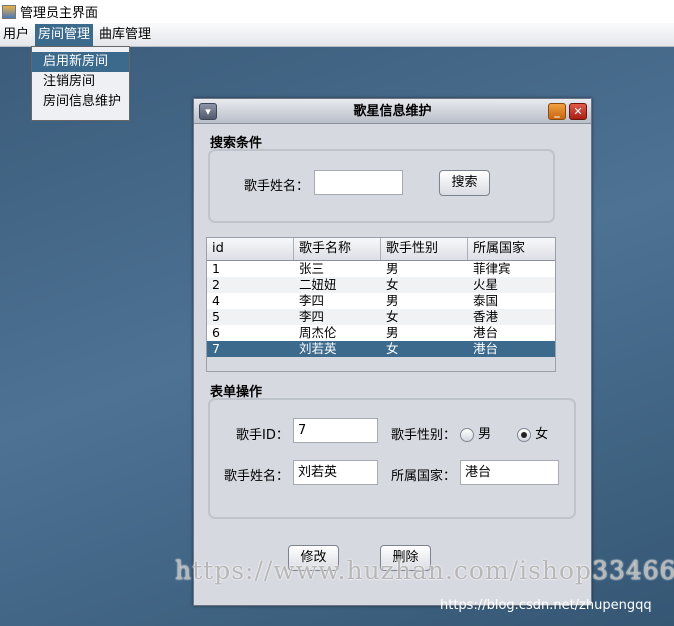  I want to click on column-header-country: 所属国家, so click(511, 249).